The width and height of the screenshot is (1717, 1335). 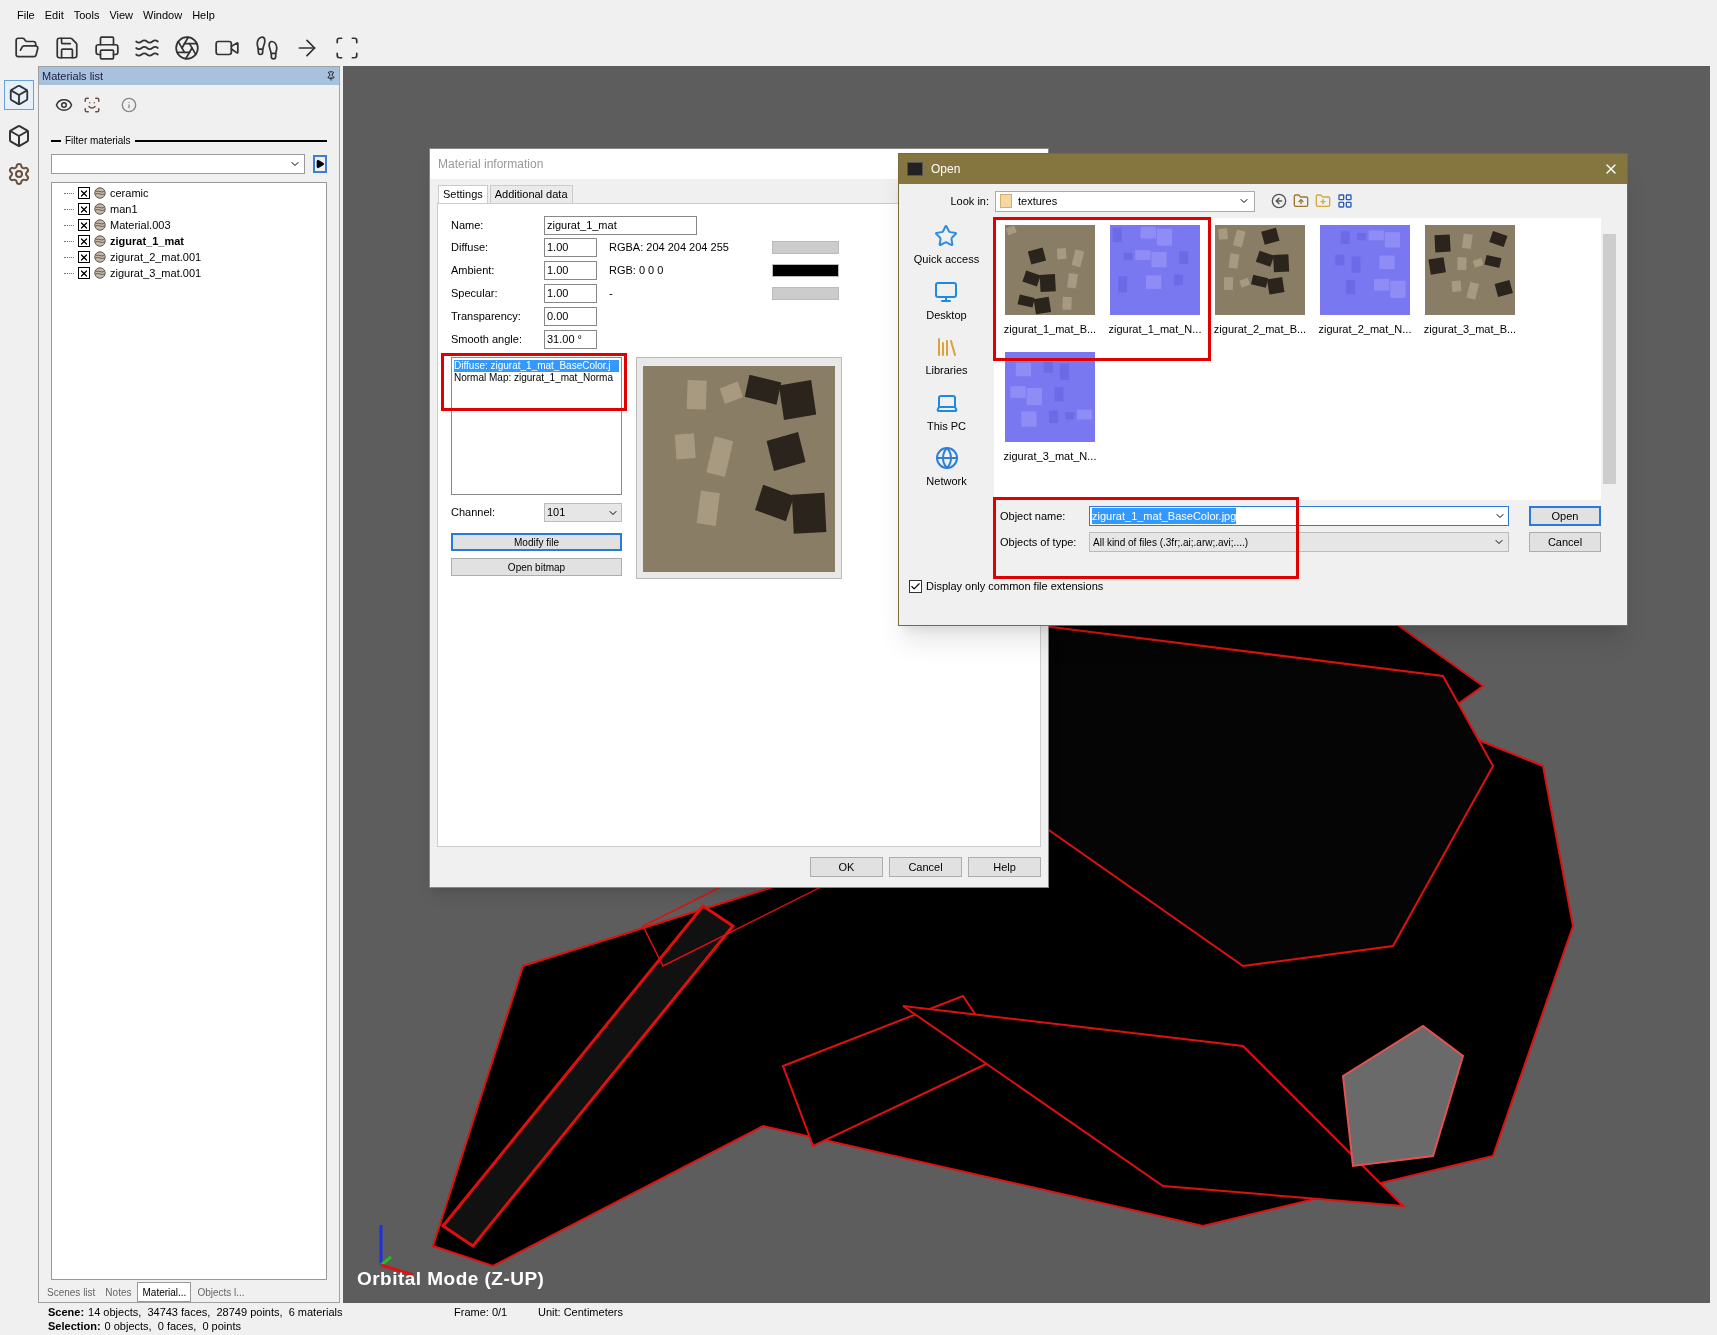 I want to click on status-text: 0 objects, 0 faces, 0 points, so click(x=172, y=1326).